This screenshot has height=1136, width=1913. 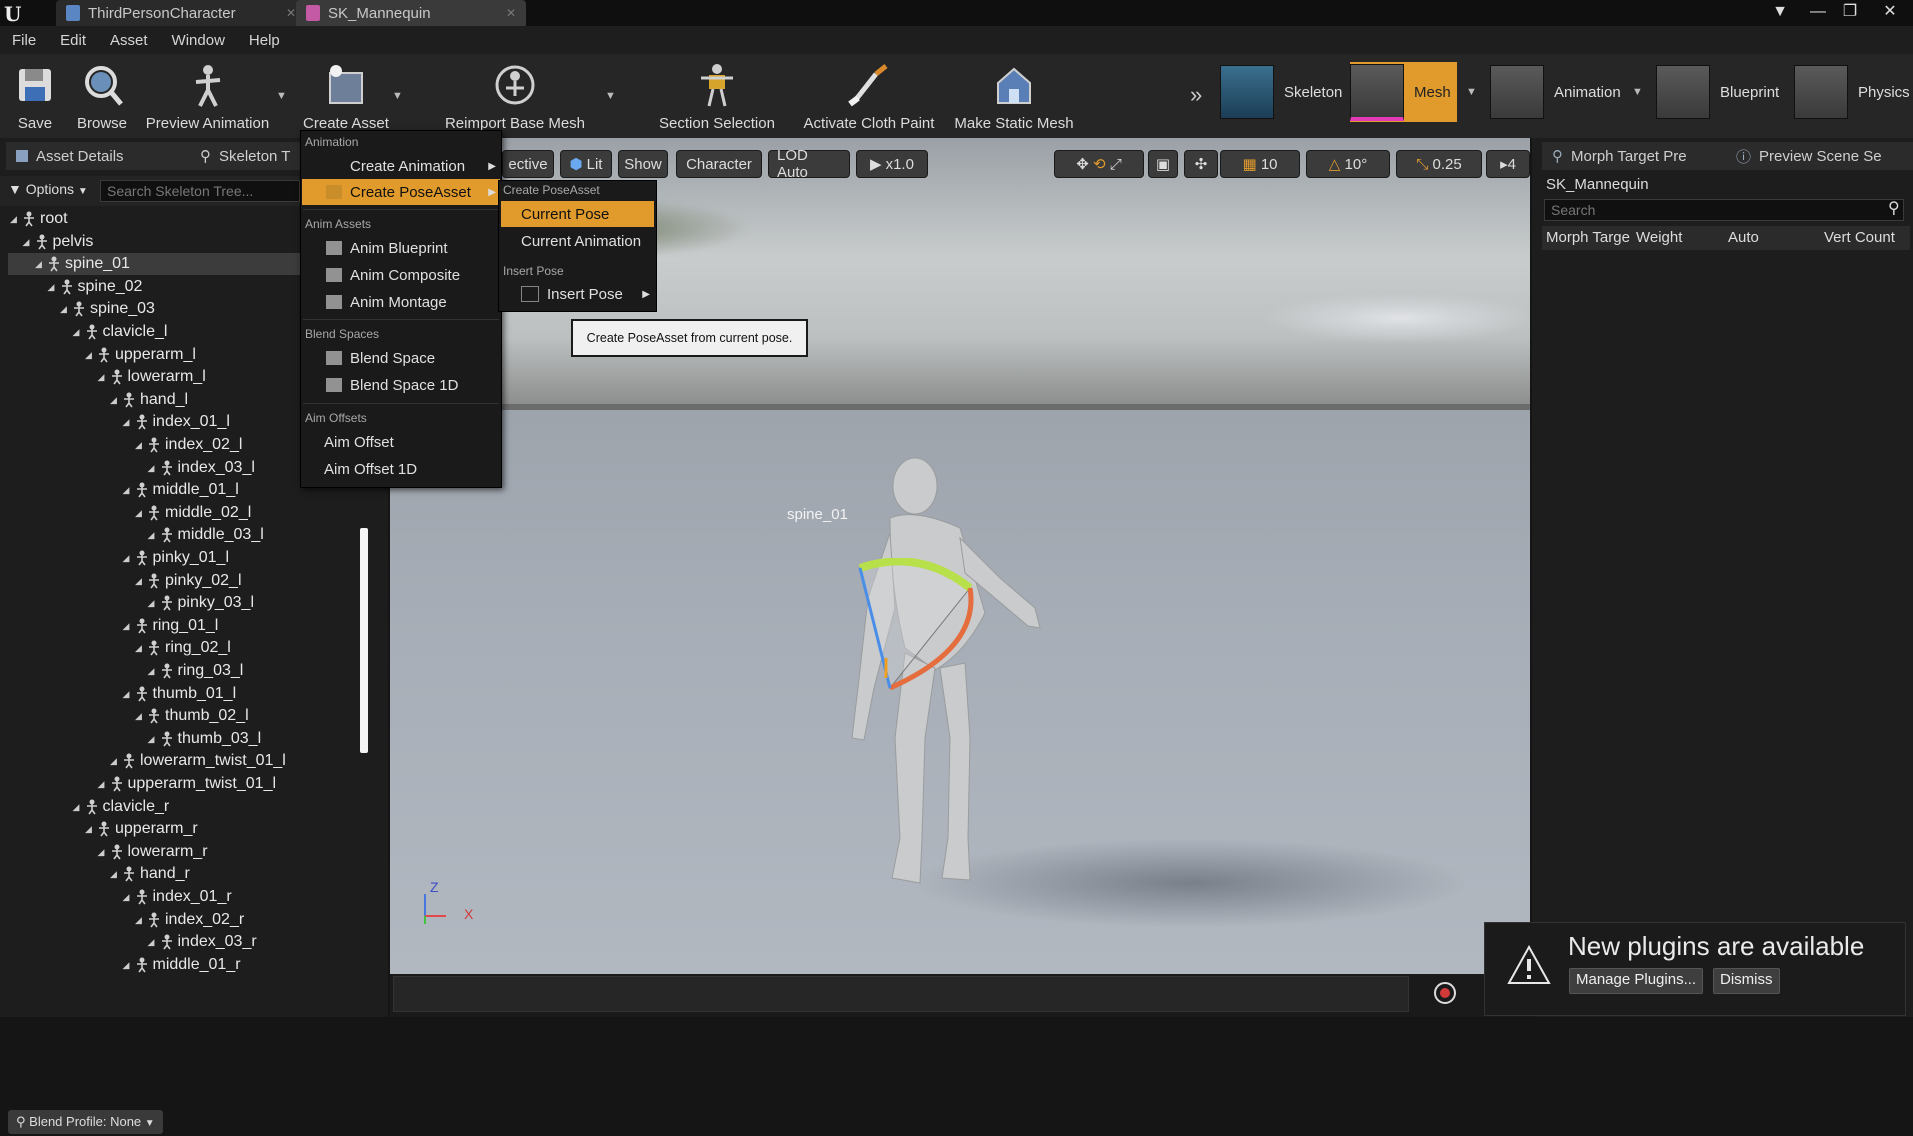 I want to click on tree-row: ◢ upperarm_r, so click(x=184, y=829).